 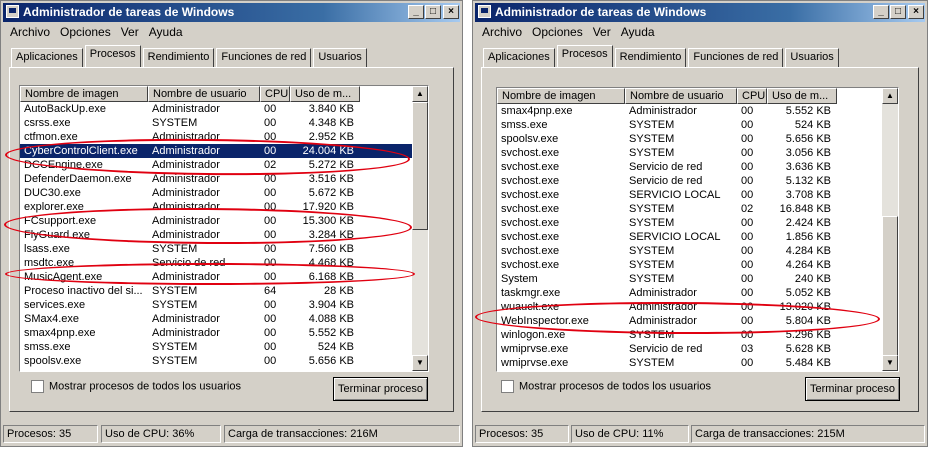 What do you see at coordinates (216, 305) in the screenshot?
I see `table-row: services.exe SYSTEM 00 3.904 KB` at bounding box center [216, 305].